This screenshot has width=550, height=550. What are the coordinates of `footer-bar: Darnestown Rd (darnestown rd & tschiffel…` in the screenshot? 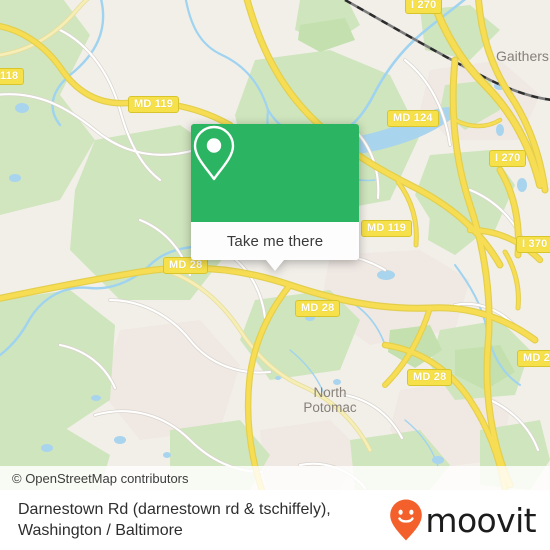 It's located at (275, 520).